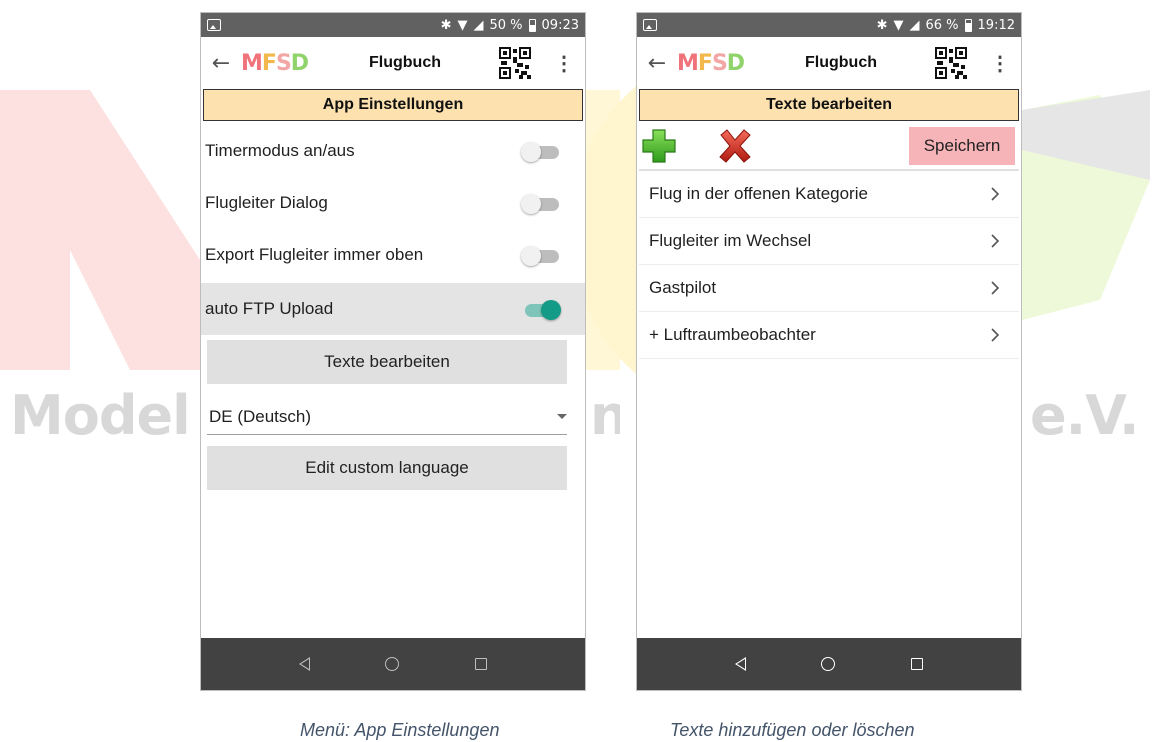 The width and height of the screenshot is (1162, 742). Describe the element at coordinates (1084, 415) in the screenshot. I see `watermark-text-right: e.V.` at that location.